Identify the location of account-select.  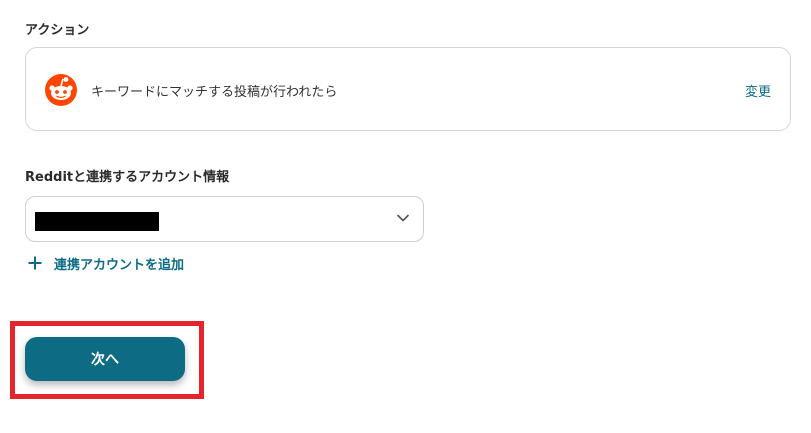
(224, 219).